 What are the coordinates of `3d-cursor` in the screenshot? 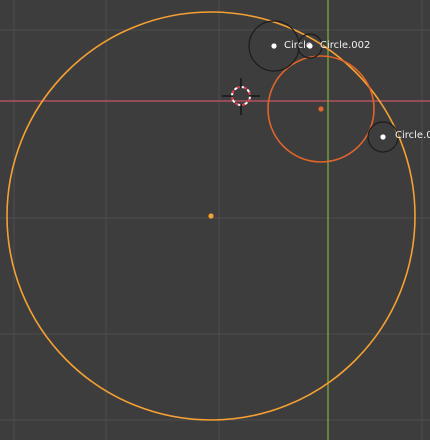 It's located at (241, 96).